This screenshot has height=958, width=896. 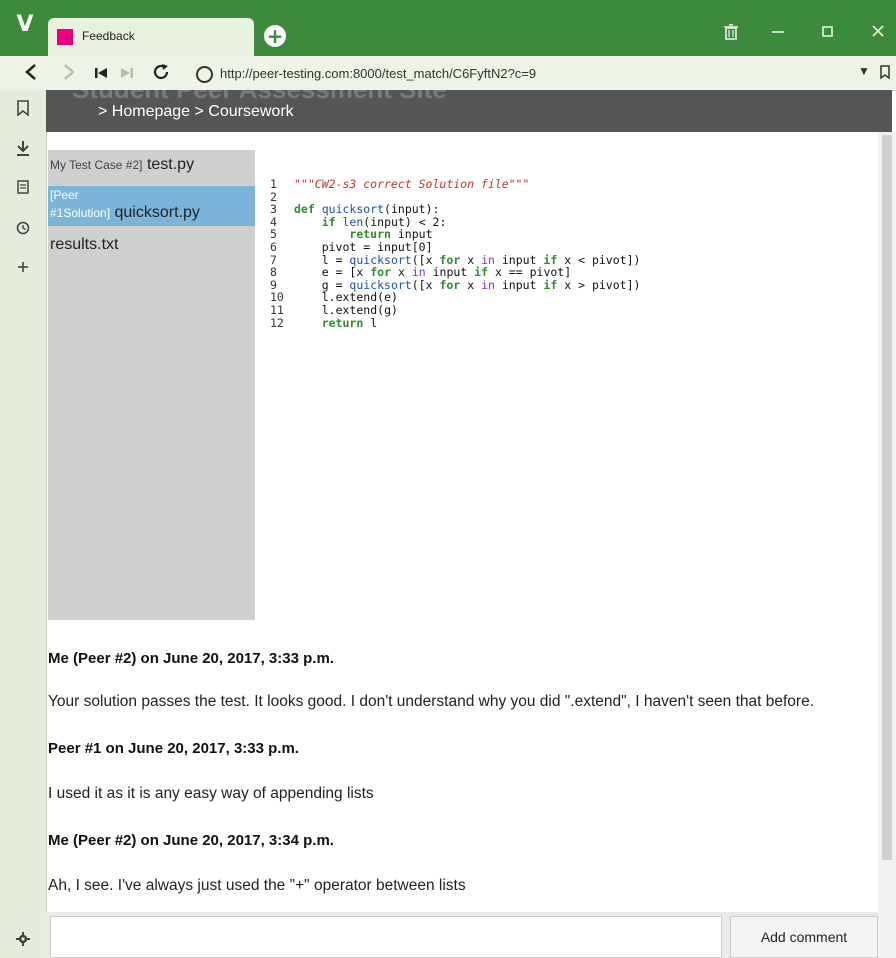 What do you see at coordinates (23, 267) in the screenshot?
I see `add-panel-icon` at bounding box center [23, 267].